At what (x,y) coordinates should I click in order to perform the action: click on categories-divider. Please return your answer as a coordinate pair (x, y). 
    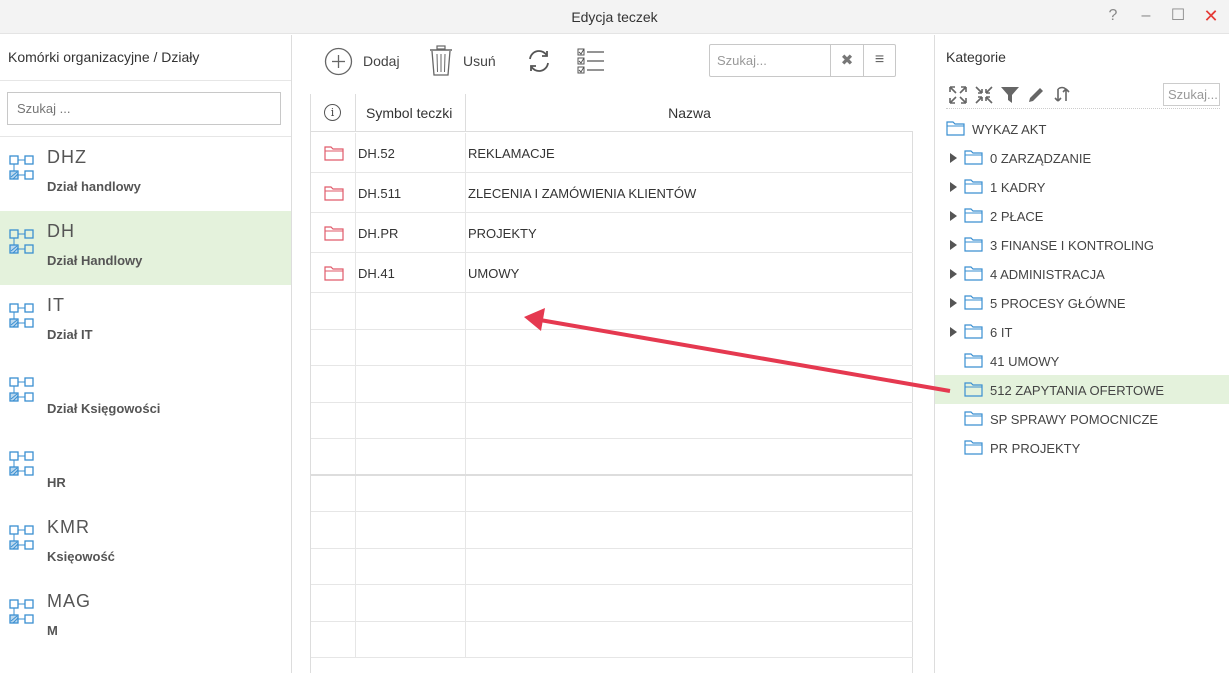
    Looking at the image, I should click on (1083, 108).